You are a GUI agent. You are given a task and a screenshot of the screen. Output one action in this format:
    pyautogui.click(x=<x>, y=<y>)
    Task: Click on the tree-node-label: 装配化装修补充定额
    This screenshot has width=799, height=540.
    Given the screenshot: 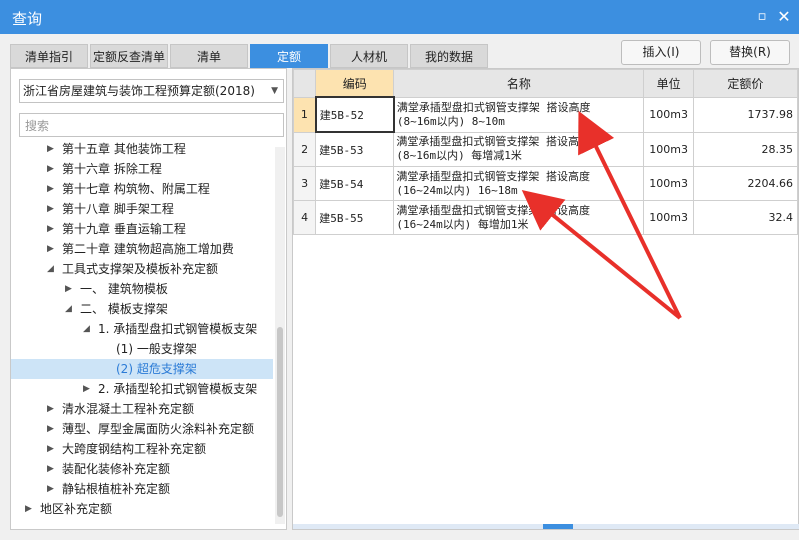 What is the action you would take?
    pyautogui.click(x=116, y=469)
    